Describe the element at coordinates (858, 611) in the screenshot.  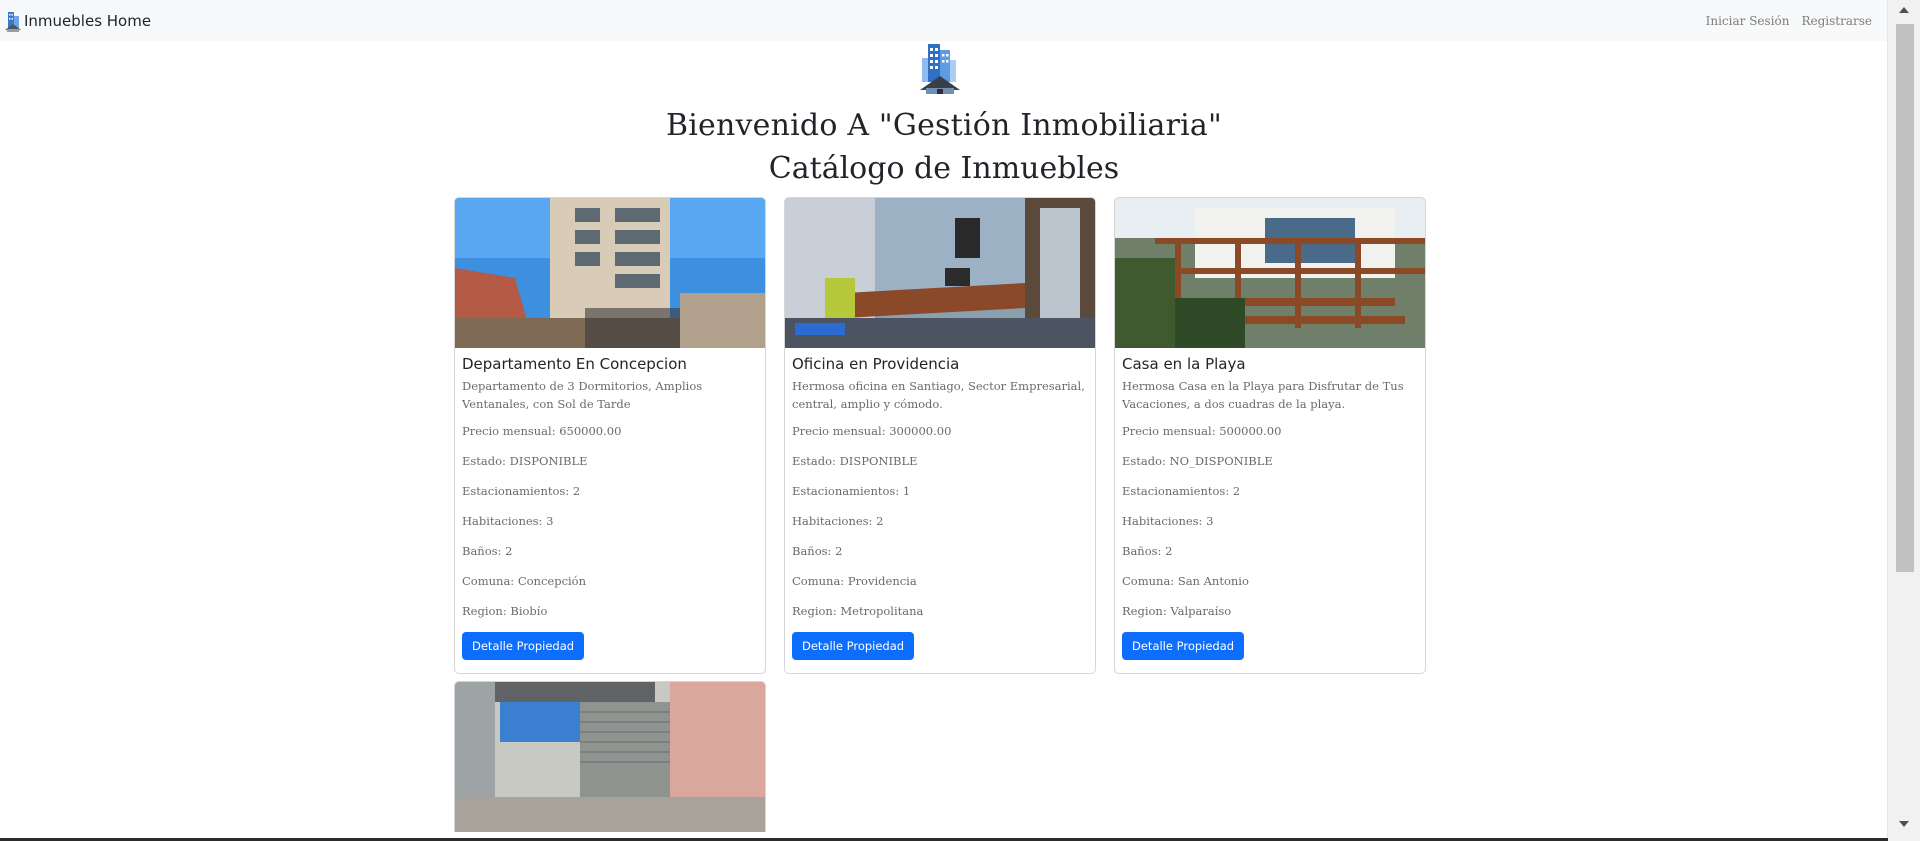
I see `card-region: Region: Metropolitana` at that location.